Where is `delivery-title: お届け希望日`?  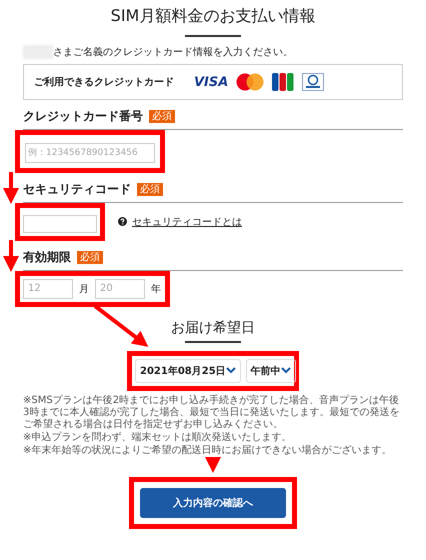
delivery-title: お届け希望日 is located at coordinates (213, 327).